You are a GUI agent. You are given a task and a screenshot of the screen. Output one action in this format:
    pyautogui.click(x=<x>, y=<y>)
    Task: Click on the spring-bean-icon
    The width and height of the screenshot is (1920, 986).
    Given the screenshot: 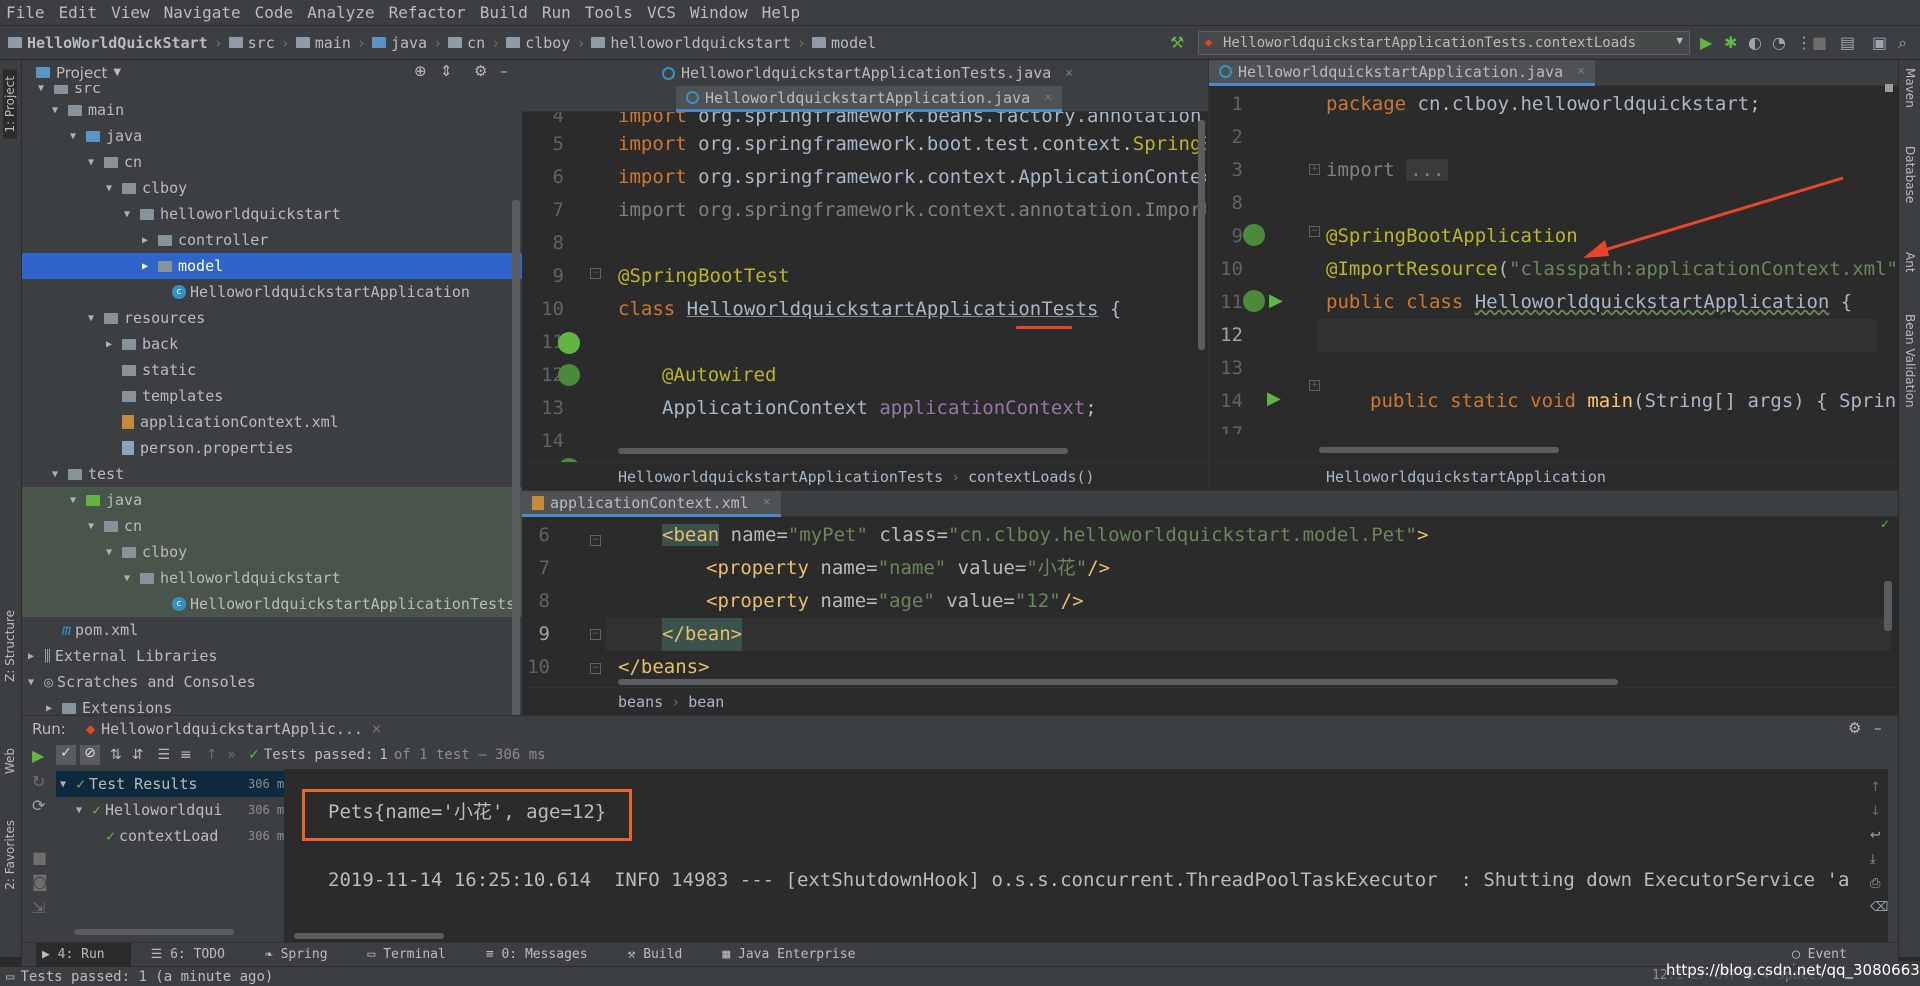 What is the action you would take?
    pyautogui.click(x=569, y=343)
    